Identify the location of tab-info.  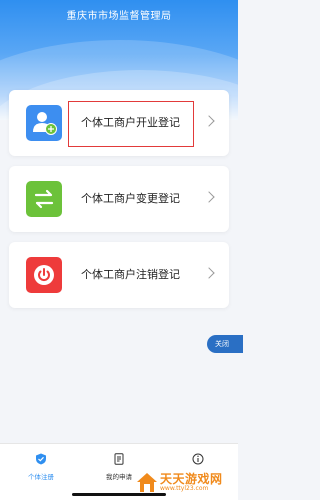
(198, 460).